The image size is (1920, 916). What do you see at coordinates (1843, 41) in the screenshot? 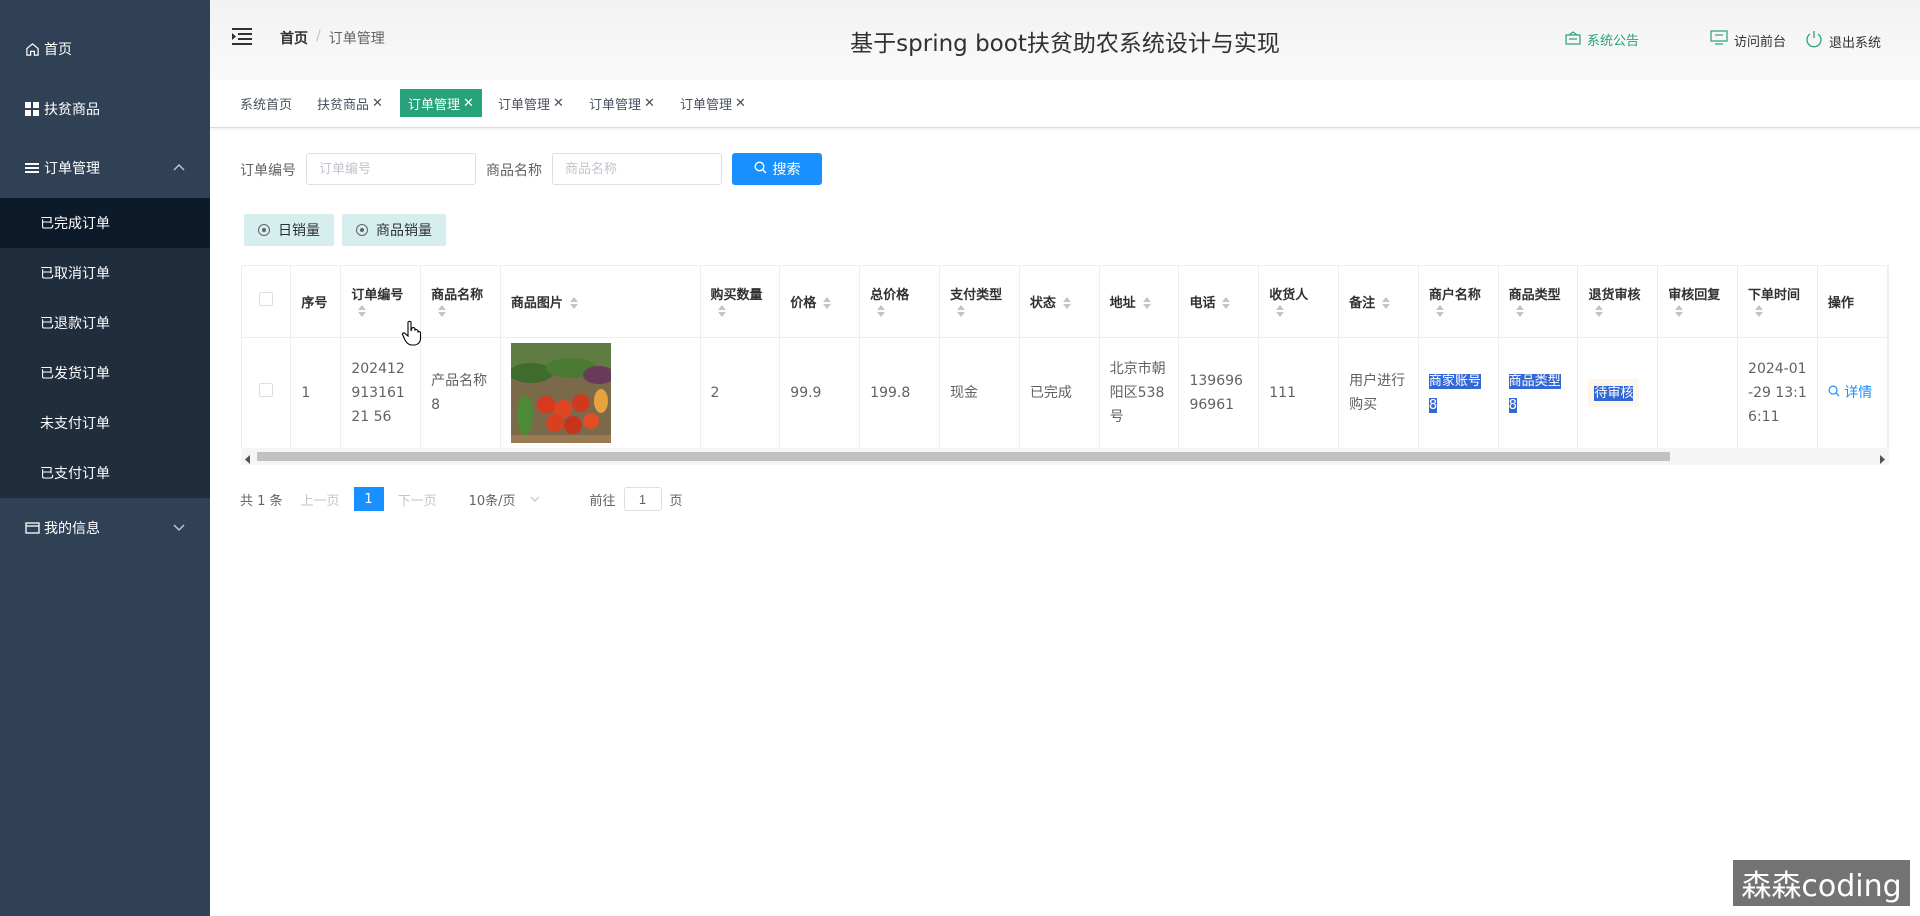
I see `logout-button: 退出系统` at bounding box center [1843, 41].